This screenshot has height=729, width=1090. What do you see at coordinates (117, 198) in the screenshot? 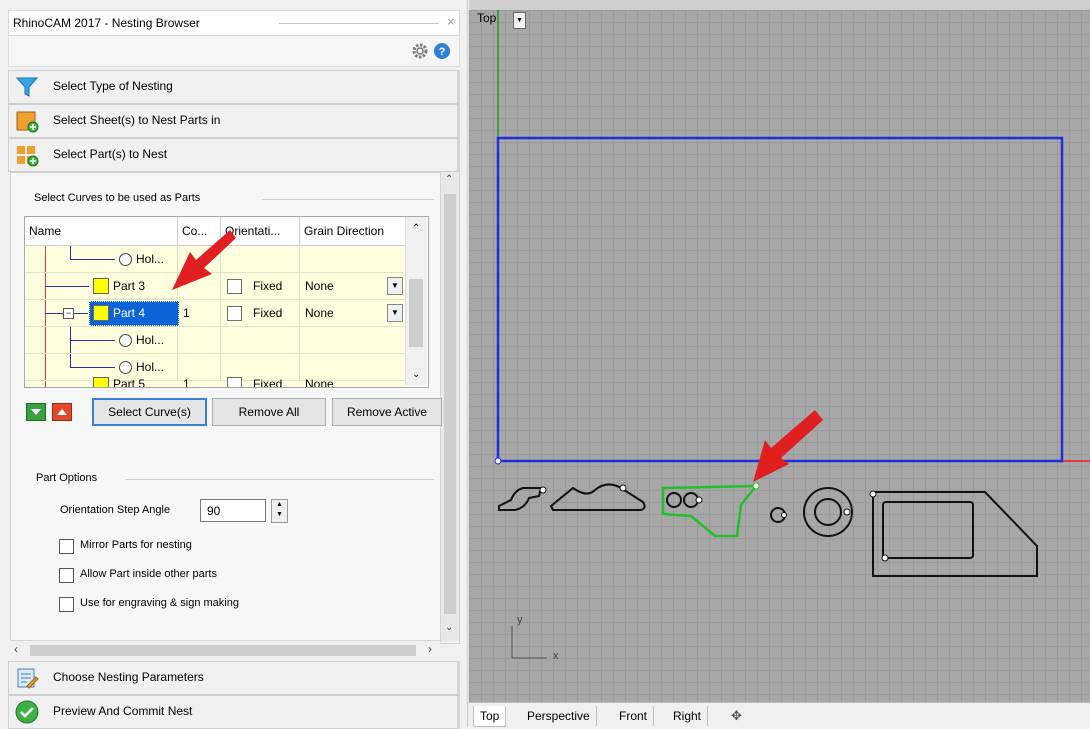
I see `curves-group-label: Select Curves to be used as Parts` at bounding box center [117, 198].